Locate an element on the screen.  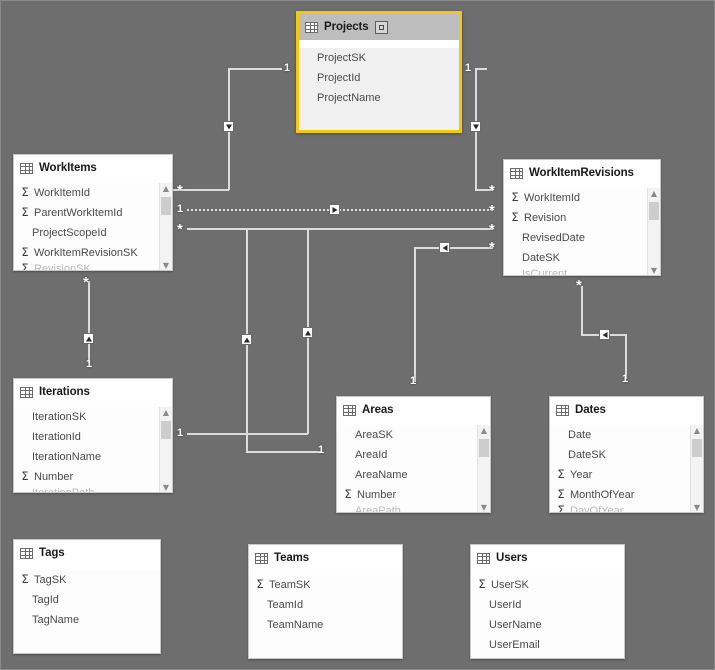
restore-icon is located at coordinates (381, 27).